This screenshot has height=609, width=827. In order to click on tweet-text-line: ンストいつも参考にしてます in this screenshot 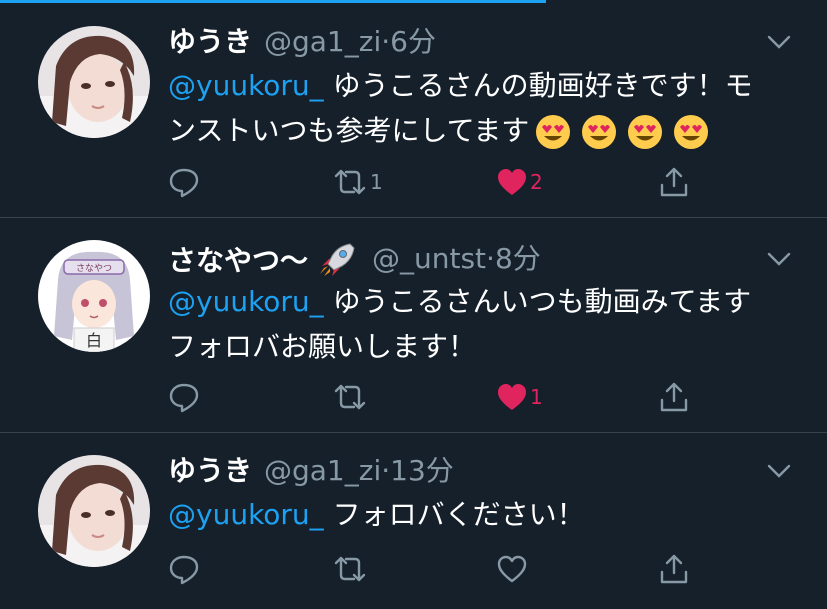, I will do `click(349, 130)`.